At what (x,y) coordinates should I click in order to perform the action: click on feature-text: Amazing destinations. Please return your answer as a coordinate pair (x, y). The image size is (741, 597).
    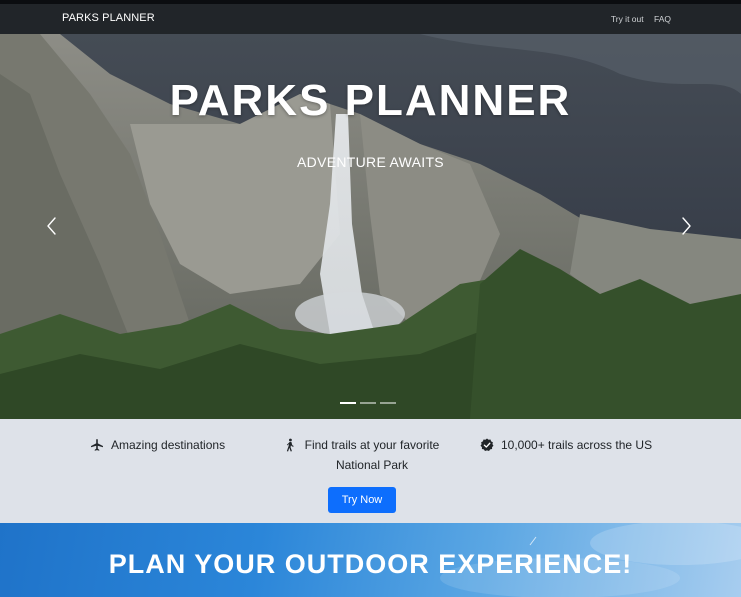
    Looking at the image, I should click on (168, 445).